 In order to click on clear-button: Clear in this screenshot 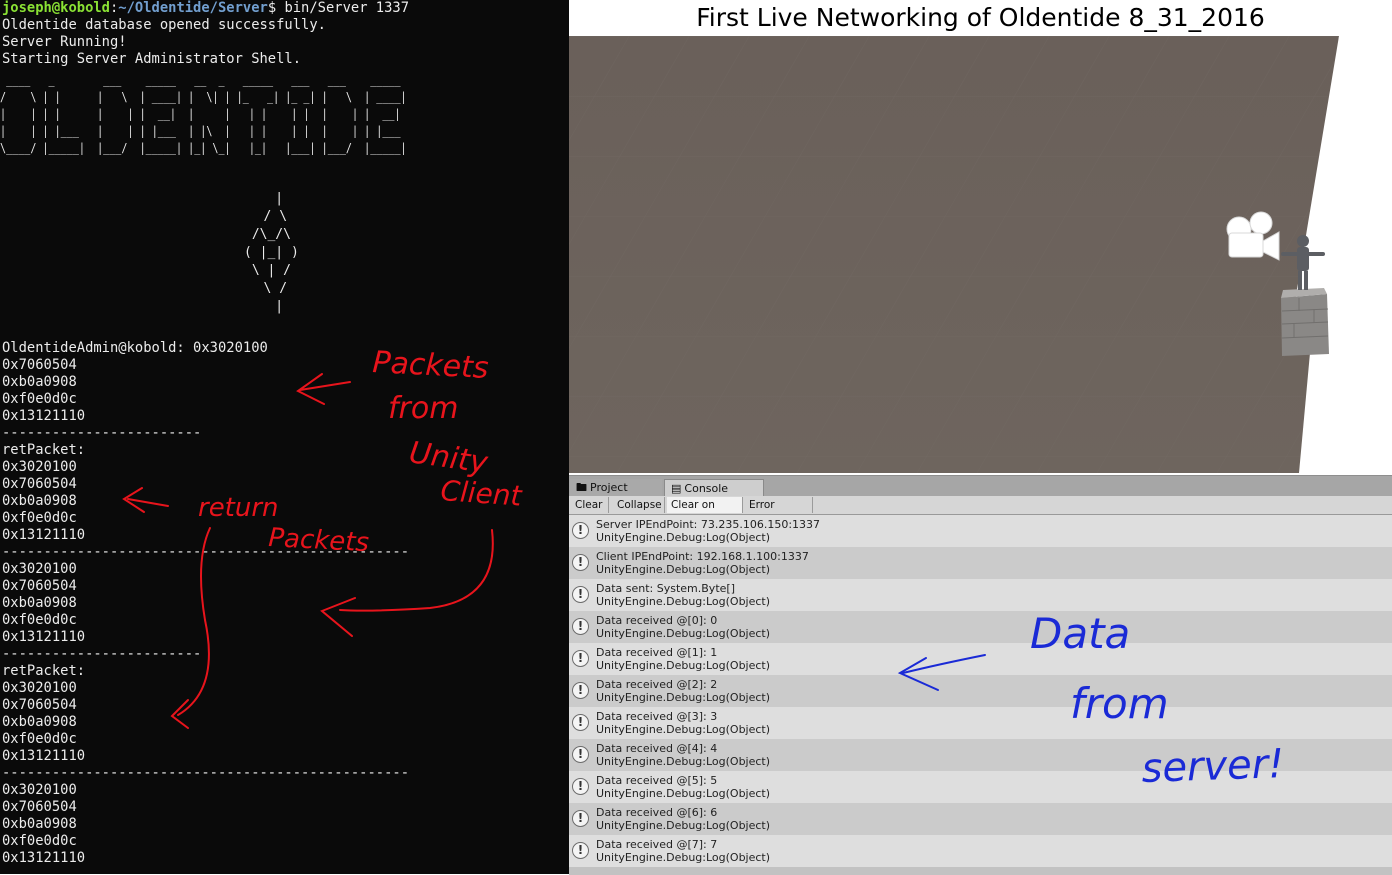, I will do `click(590, 505)`.